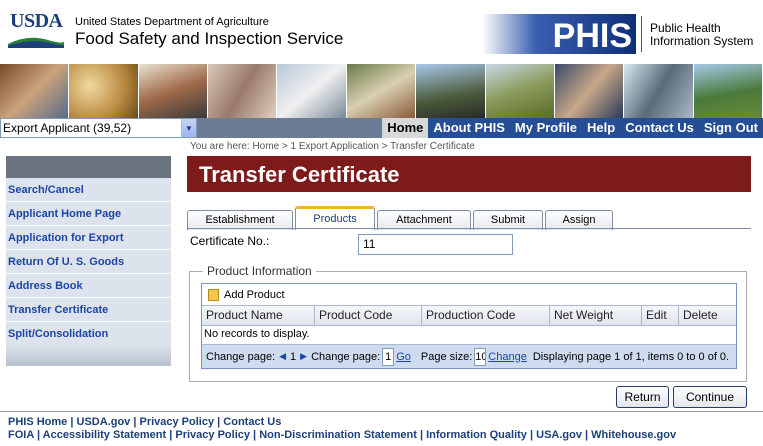  Describe the element at coordinates (88, 190) in the screenshot. I see `sidebar-item-search-cancel: Search/Cancel` at that location.